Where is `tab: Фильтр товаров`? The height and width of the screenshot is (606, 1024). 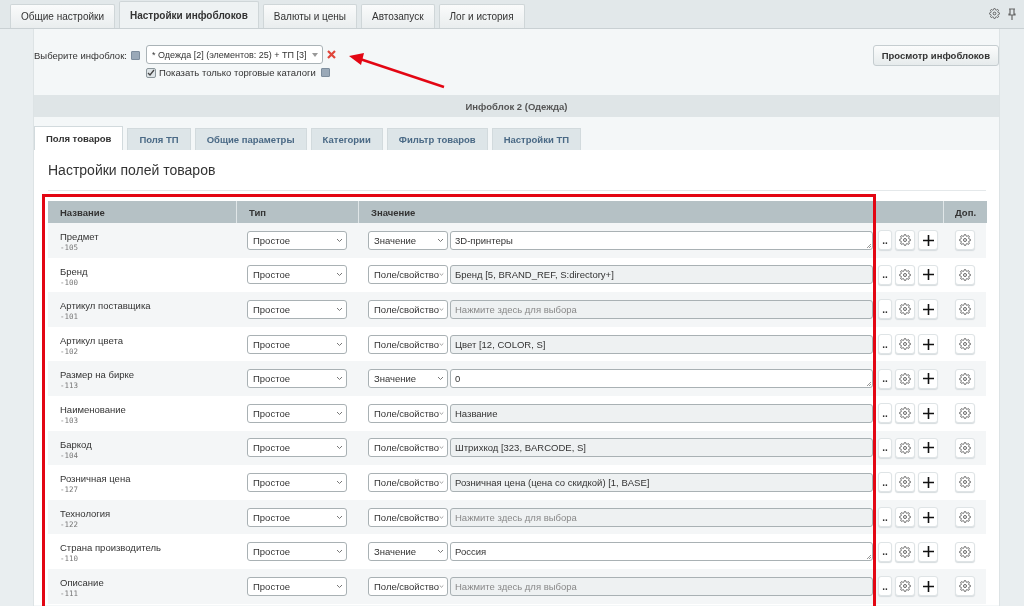
tab: Фильтр товаров is located at coordinates (437, 139).